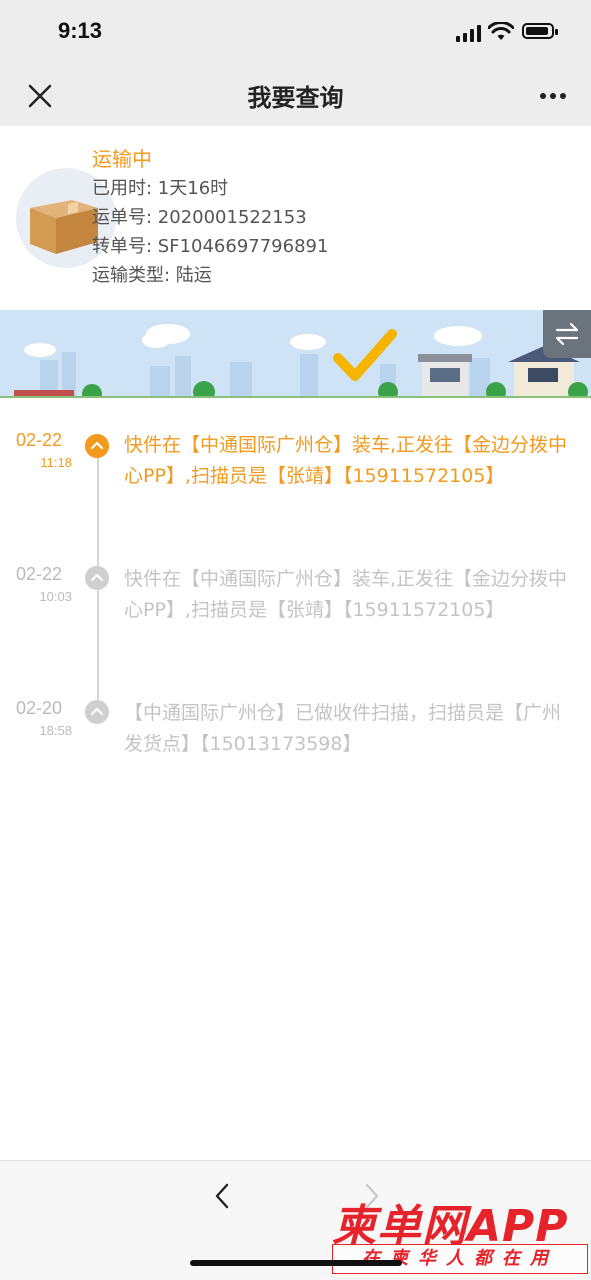 The image size is (591, 1280). Describe the element at coordinates (343, 728) in the screenshot. I see `event-description: 【中通国际广州仓】已做收件扫描，扫描员是【广州发货点】【15013173598】` at that location.